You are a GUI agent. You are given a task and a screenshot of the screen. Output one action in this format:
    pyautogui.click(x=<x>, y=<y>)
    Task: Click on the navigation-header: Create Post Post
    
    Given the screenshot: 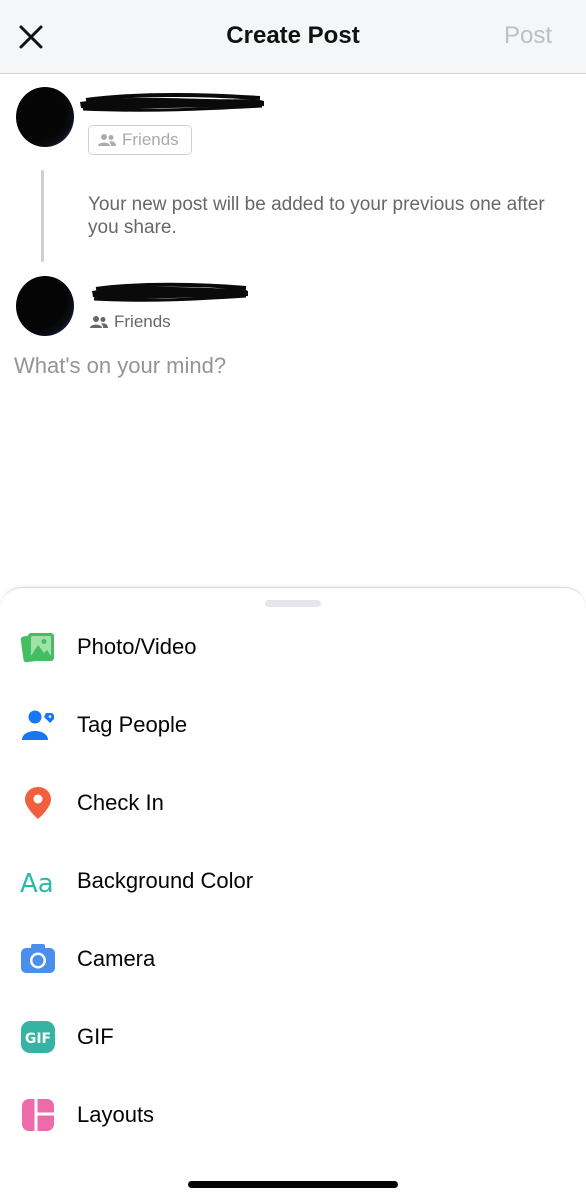 What is the action you would take?
    pyautogui.click(x=293, y=37)
    